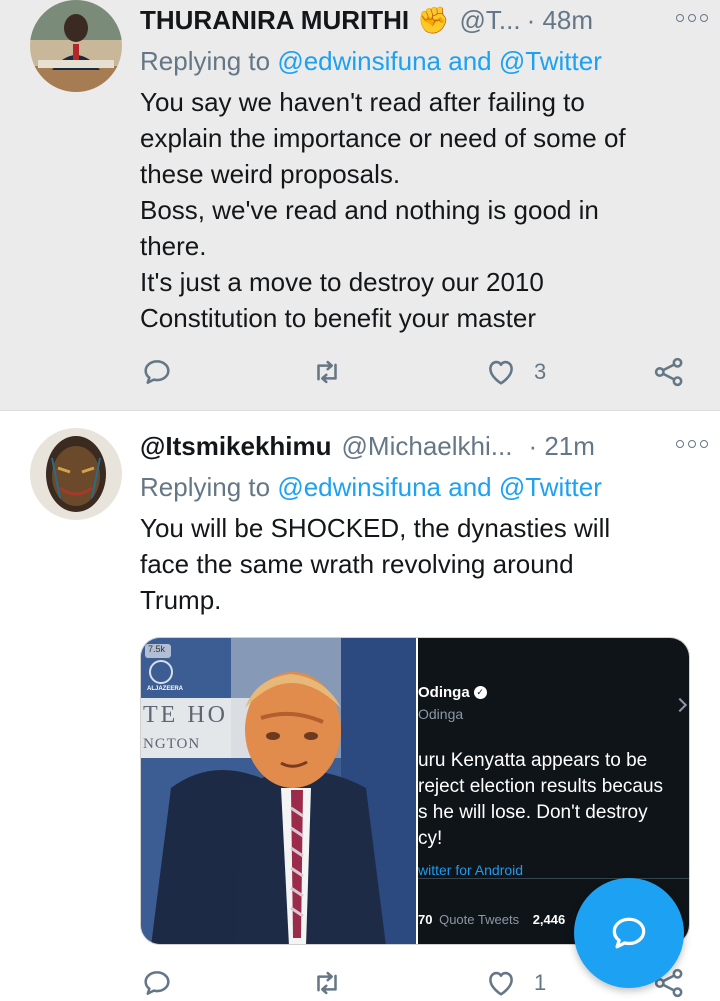 The image size is (720, 1001). What do you see at coordinates (479, 919) in the screenshot?
I see `quote-label: Quote Tweets` at bounding box center [479, 919].